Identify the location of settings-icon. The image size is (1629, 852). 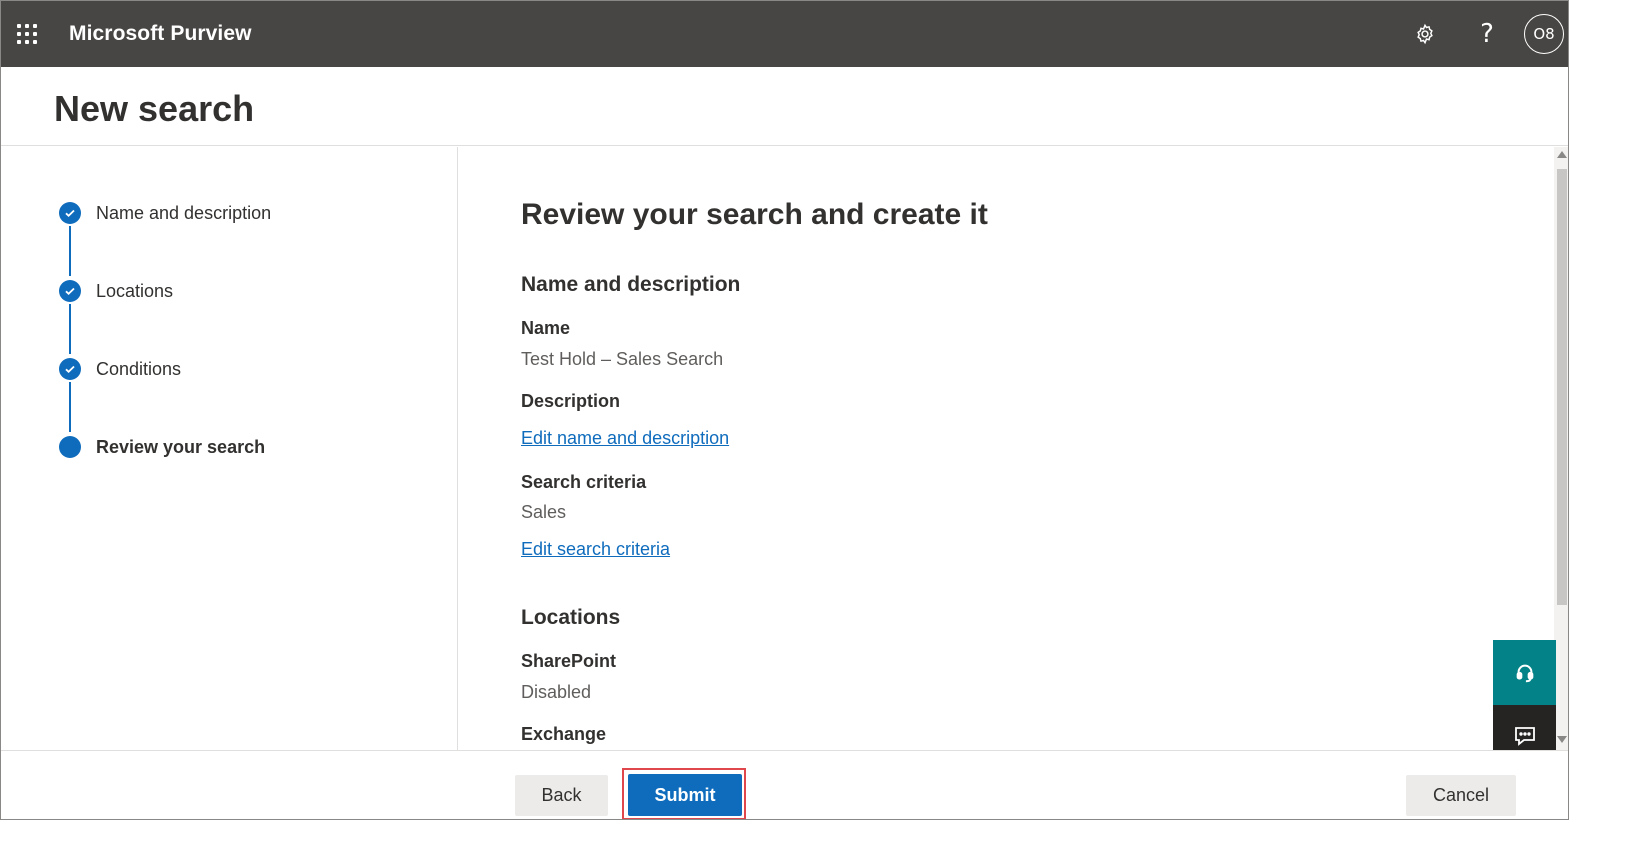
(1425, 34).